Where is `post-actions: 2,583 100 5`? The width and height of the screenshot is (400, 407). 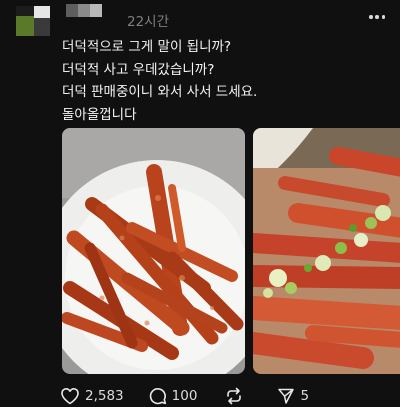
post-actions: 2,583 100 5 is located at coordinates (184, 396).